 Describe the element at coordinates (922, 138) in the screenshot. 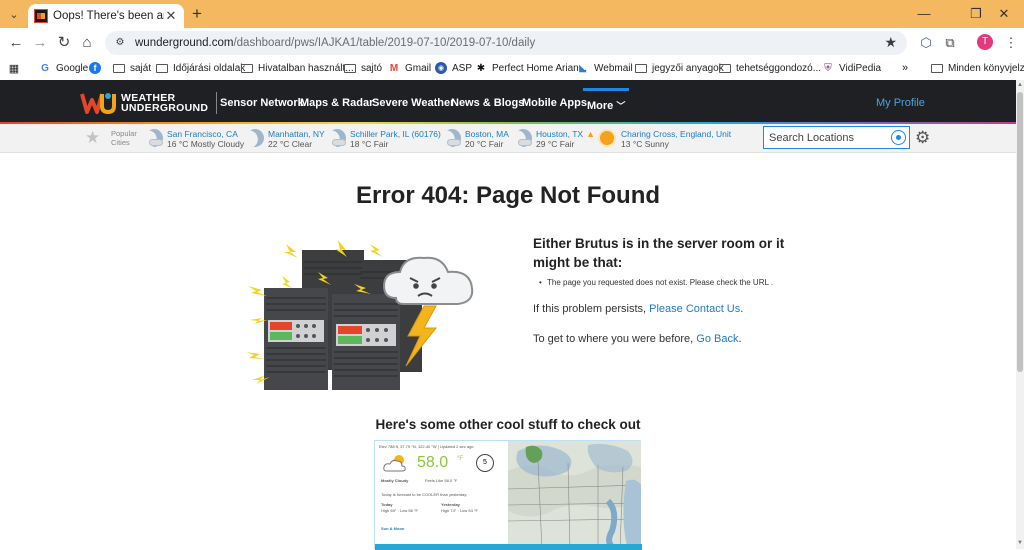

I see `gear-icon: ⚙` at that location.